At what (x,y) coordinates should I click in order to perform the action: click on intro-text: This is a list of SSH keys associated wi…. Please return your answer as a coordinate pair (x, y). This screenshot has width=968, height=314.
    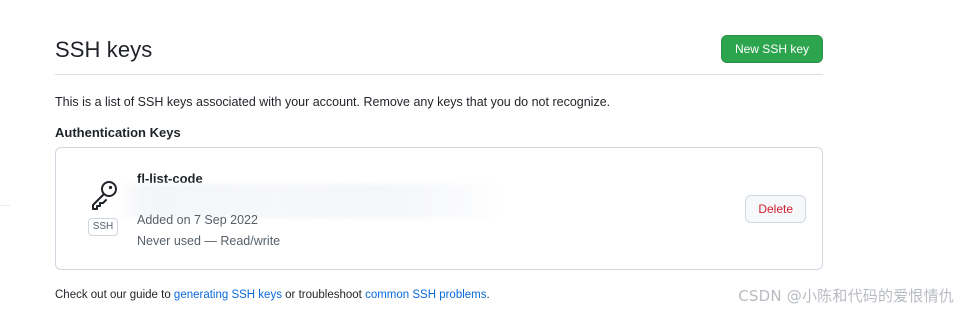
    Looking at the image, I should click on (333, 102).